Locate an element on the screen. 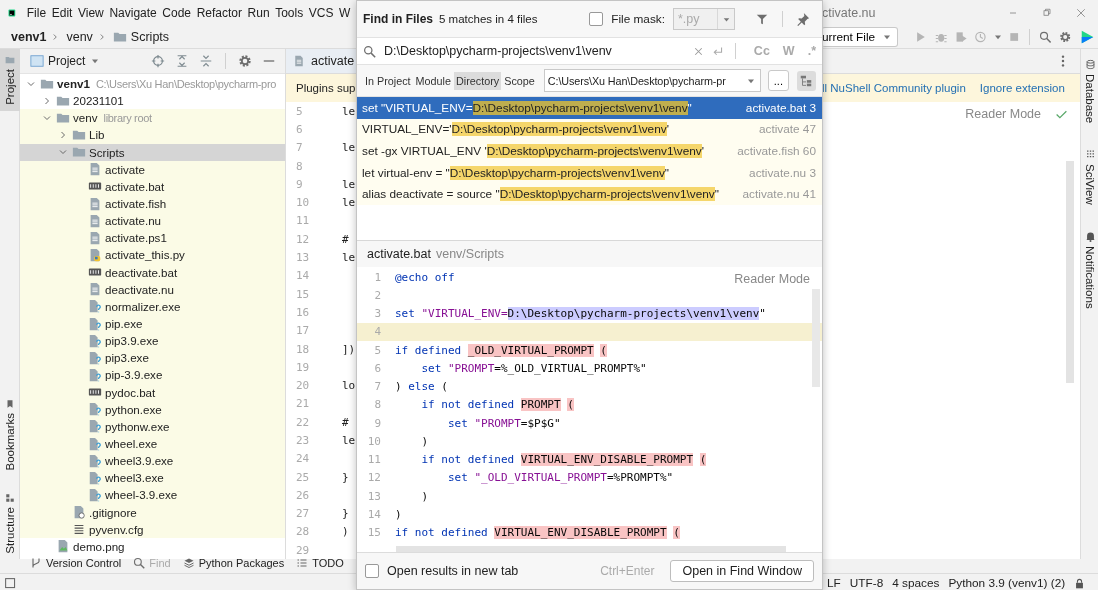 The image size is (1098, 590). tool-window-tab: SciView is located at coordinates (1089, 177).